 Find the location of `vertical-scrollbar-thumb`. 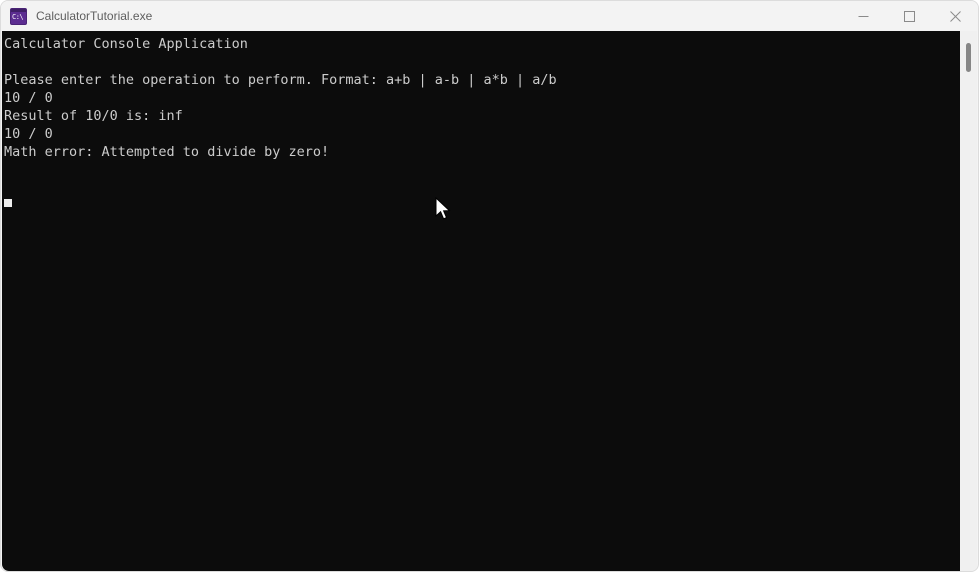

vertical-scrollbar-thumb is located at coordinates (968, 57).